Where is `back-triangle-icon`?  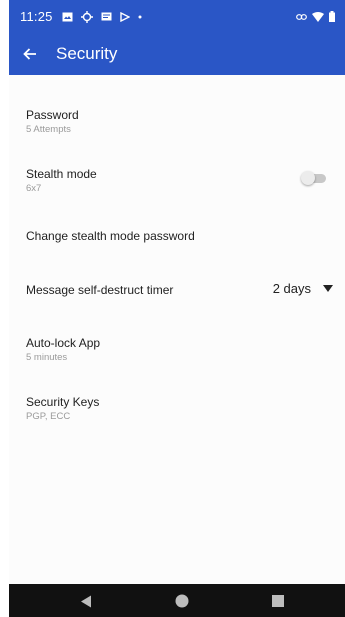 back-triangle-icon is located at coordinates (86, 601).